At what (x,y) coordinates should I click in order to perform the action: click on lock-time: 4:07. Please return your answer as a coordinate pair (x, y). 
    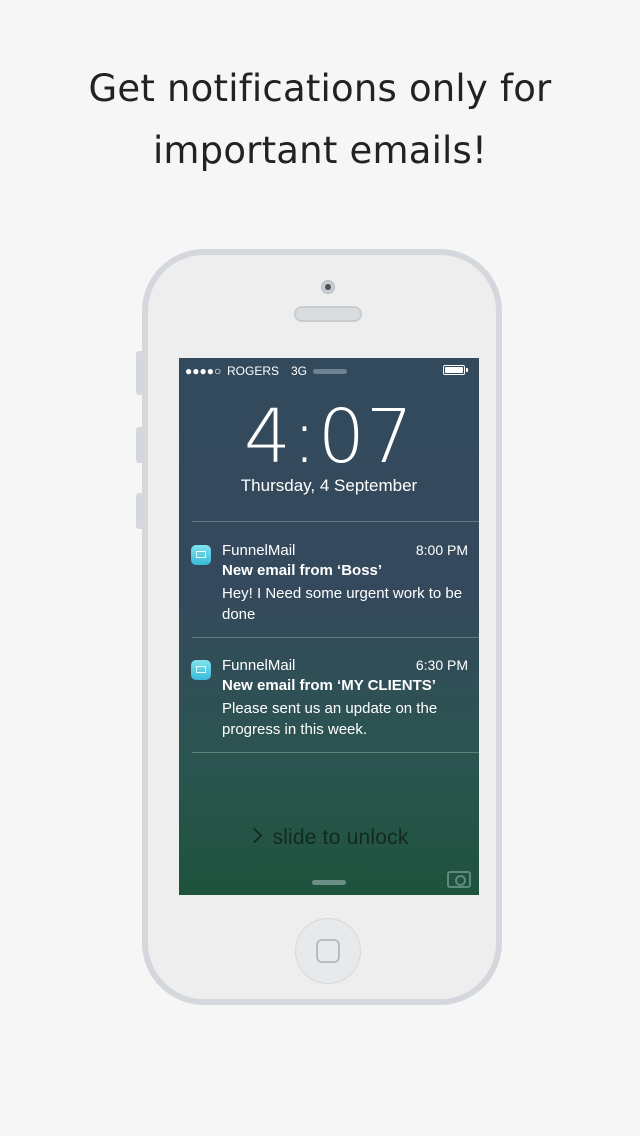
    Looking at the image, I should click on (329, 437).